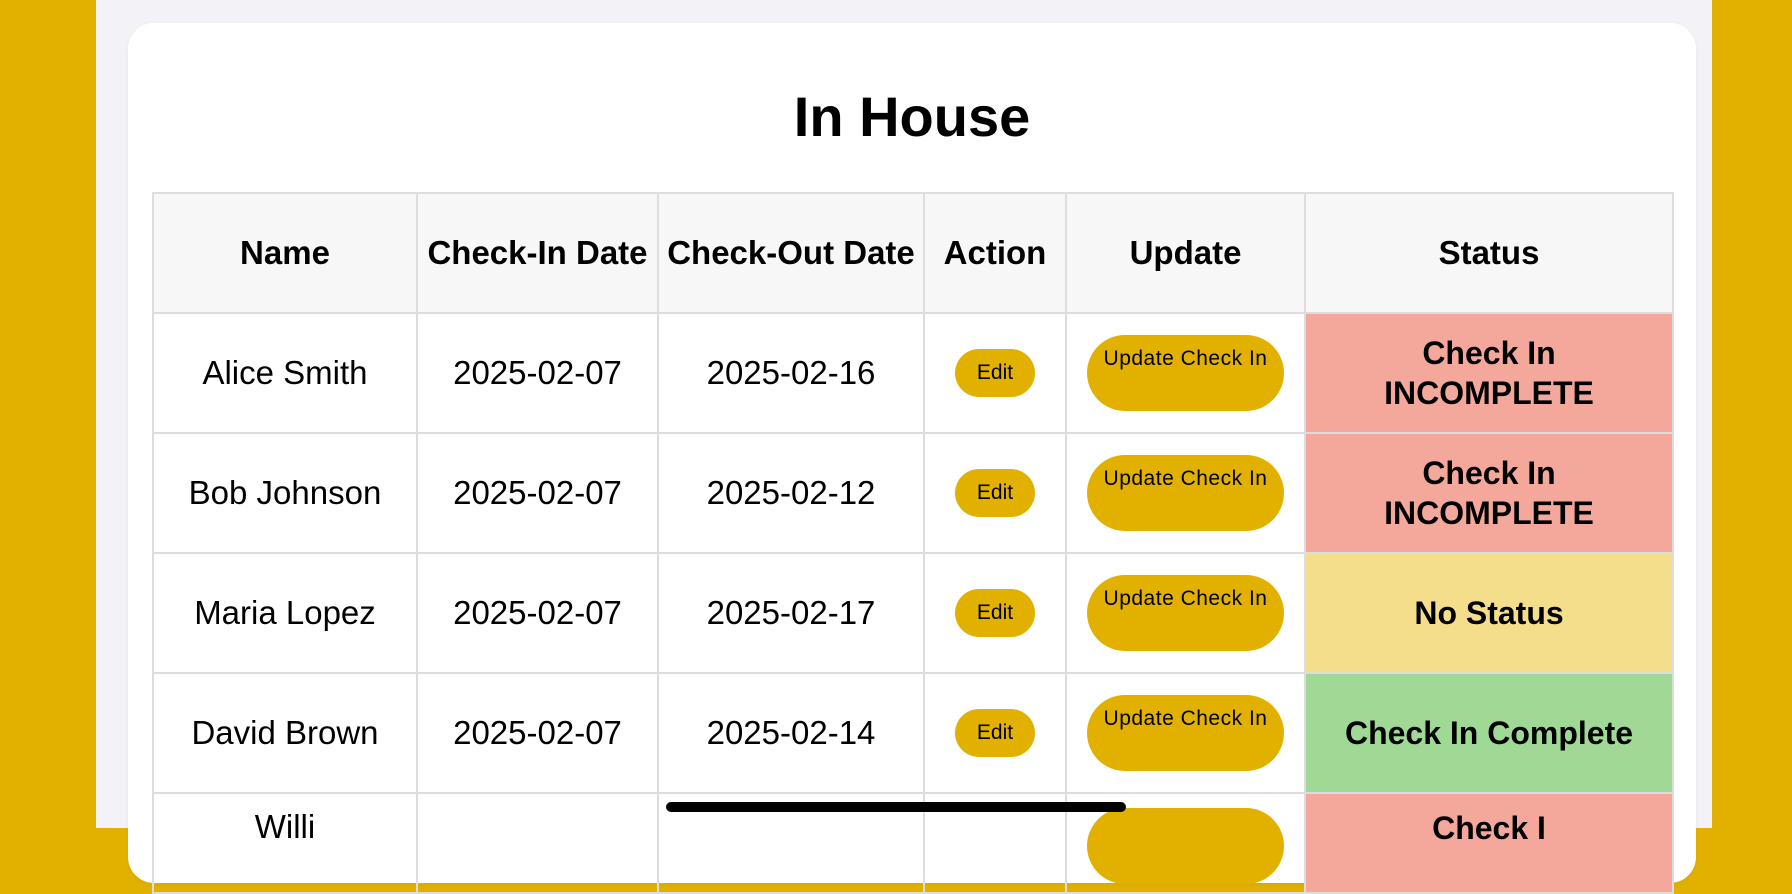 This screenshot has height=894, width=1792. I want to click on check-out-date: 2025-02-16, so click(791, 373).